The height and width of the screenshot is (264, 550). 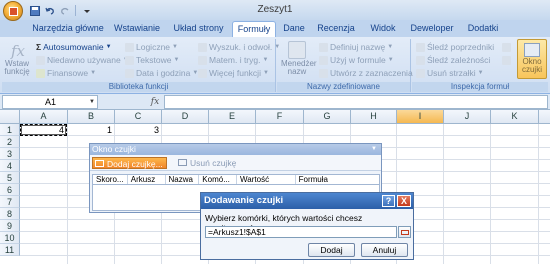 What do you see at coordinates (356, 102) in the screenshot?
I see `formula-input` at bounding box center [356, 102].